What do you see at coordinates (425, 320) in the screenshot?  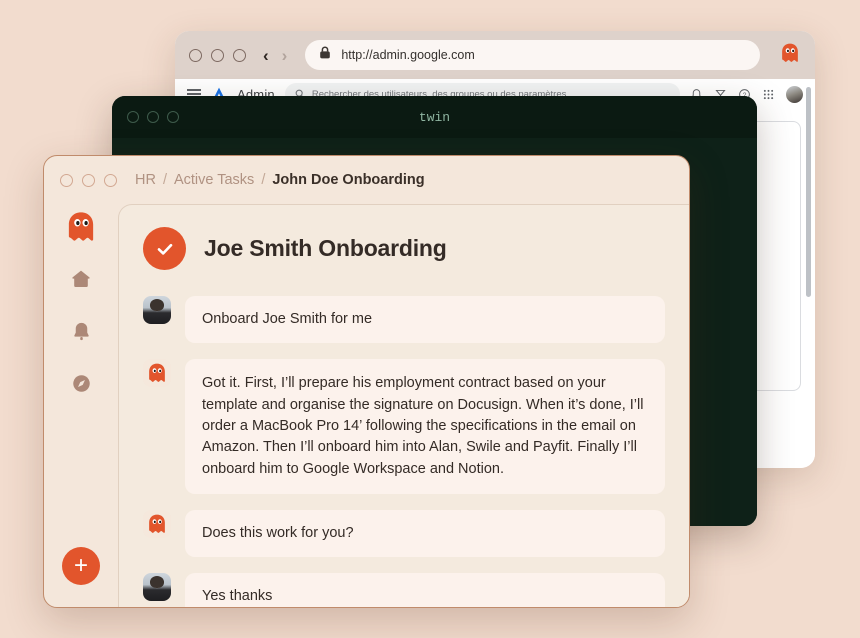 I see `message-bubble: Onboard Joe Smith for me` at bounding box center [425, 320].